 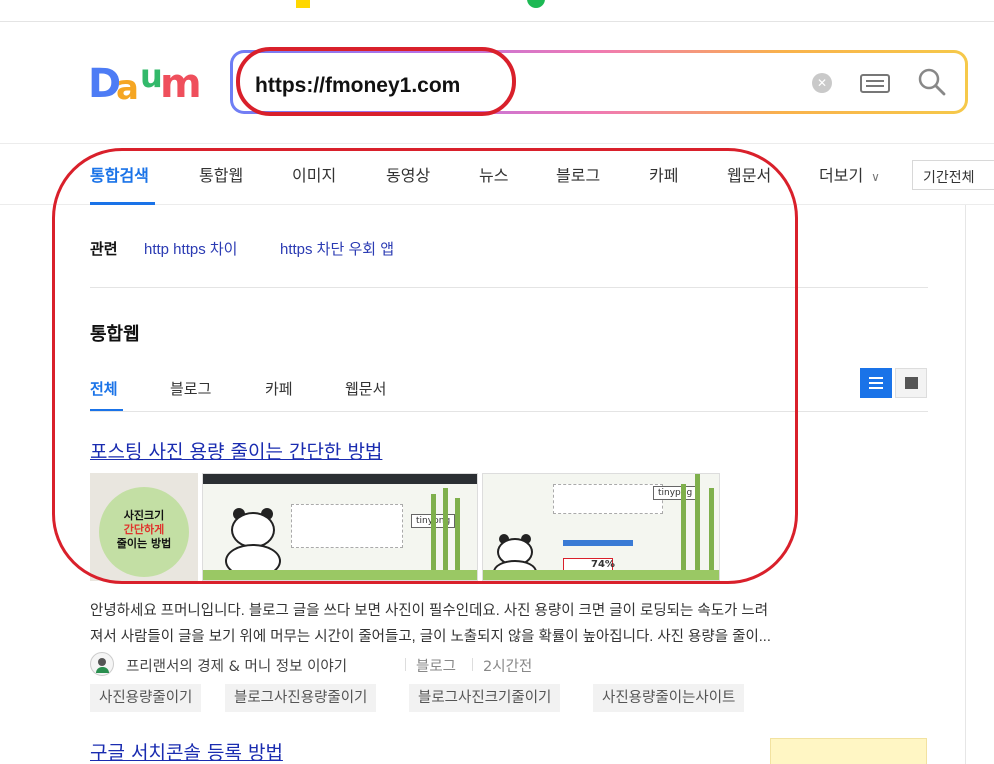 I want to click on result-title: 구글 서치콘솔 등록 방법, so click(x=186, y=751).